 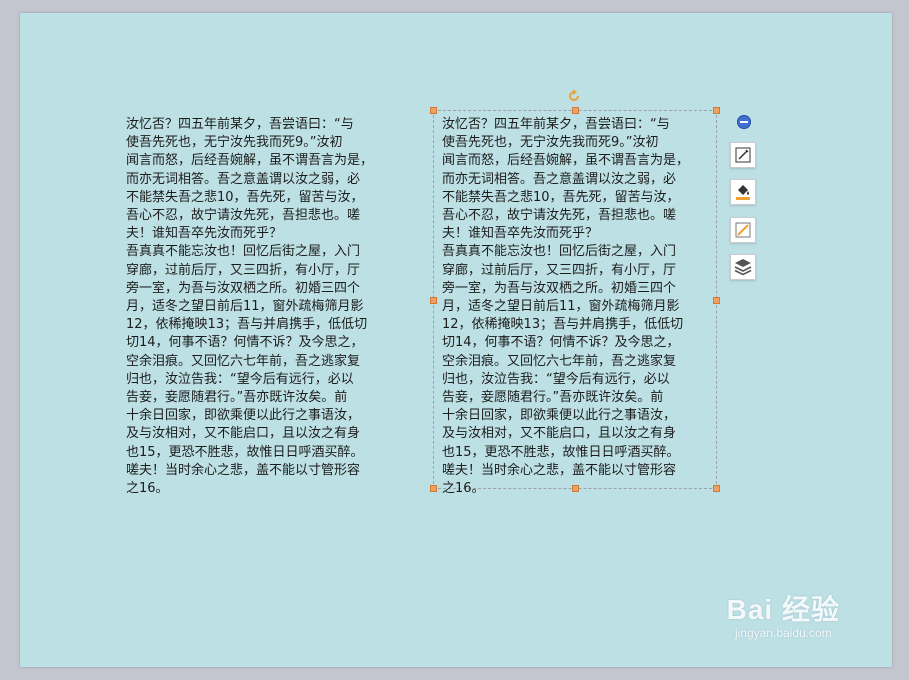 What do you see at coordinates (743, 267) in the screenshot?
I see `layers-icon` at bounding box center [743, 267].